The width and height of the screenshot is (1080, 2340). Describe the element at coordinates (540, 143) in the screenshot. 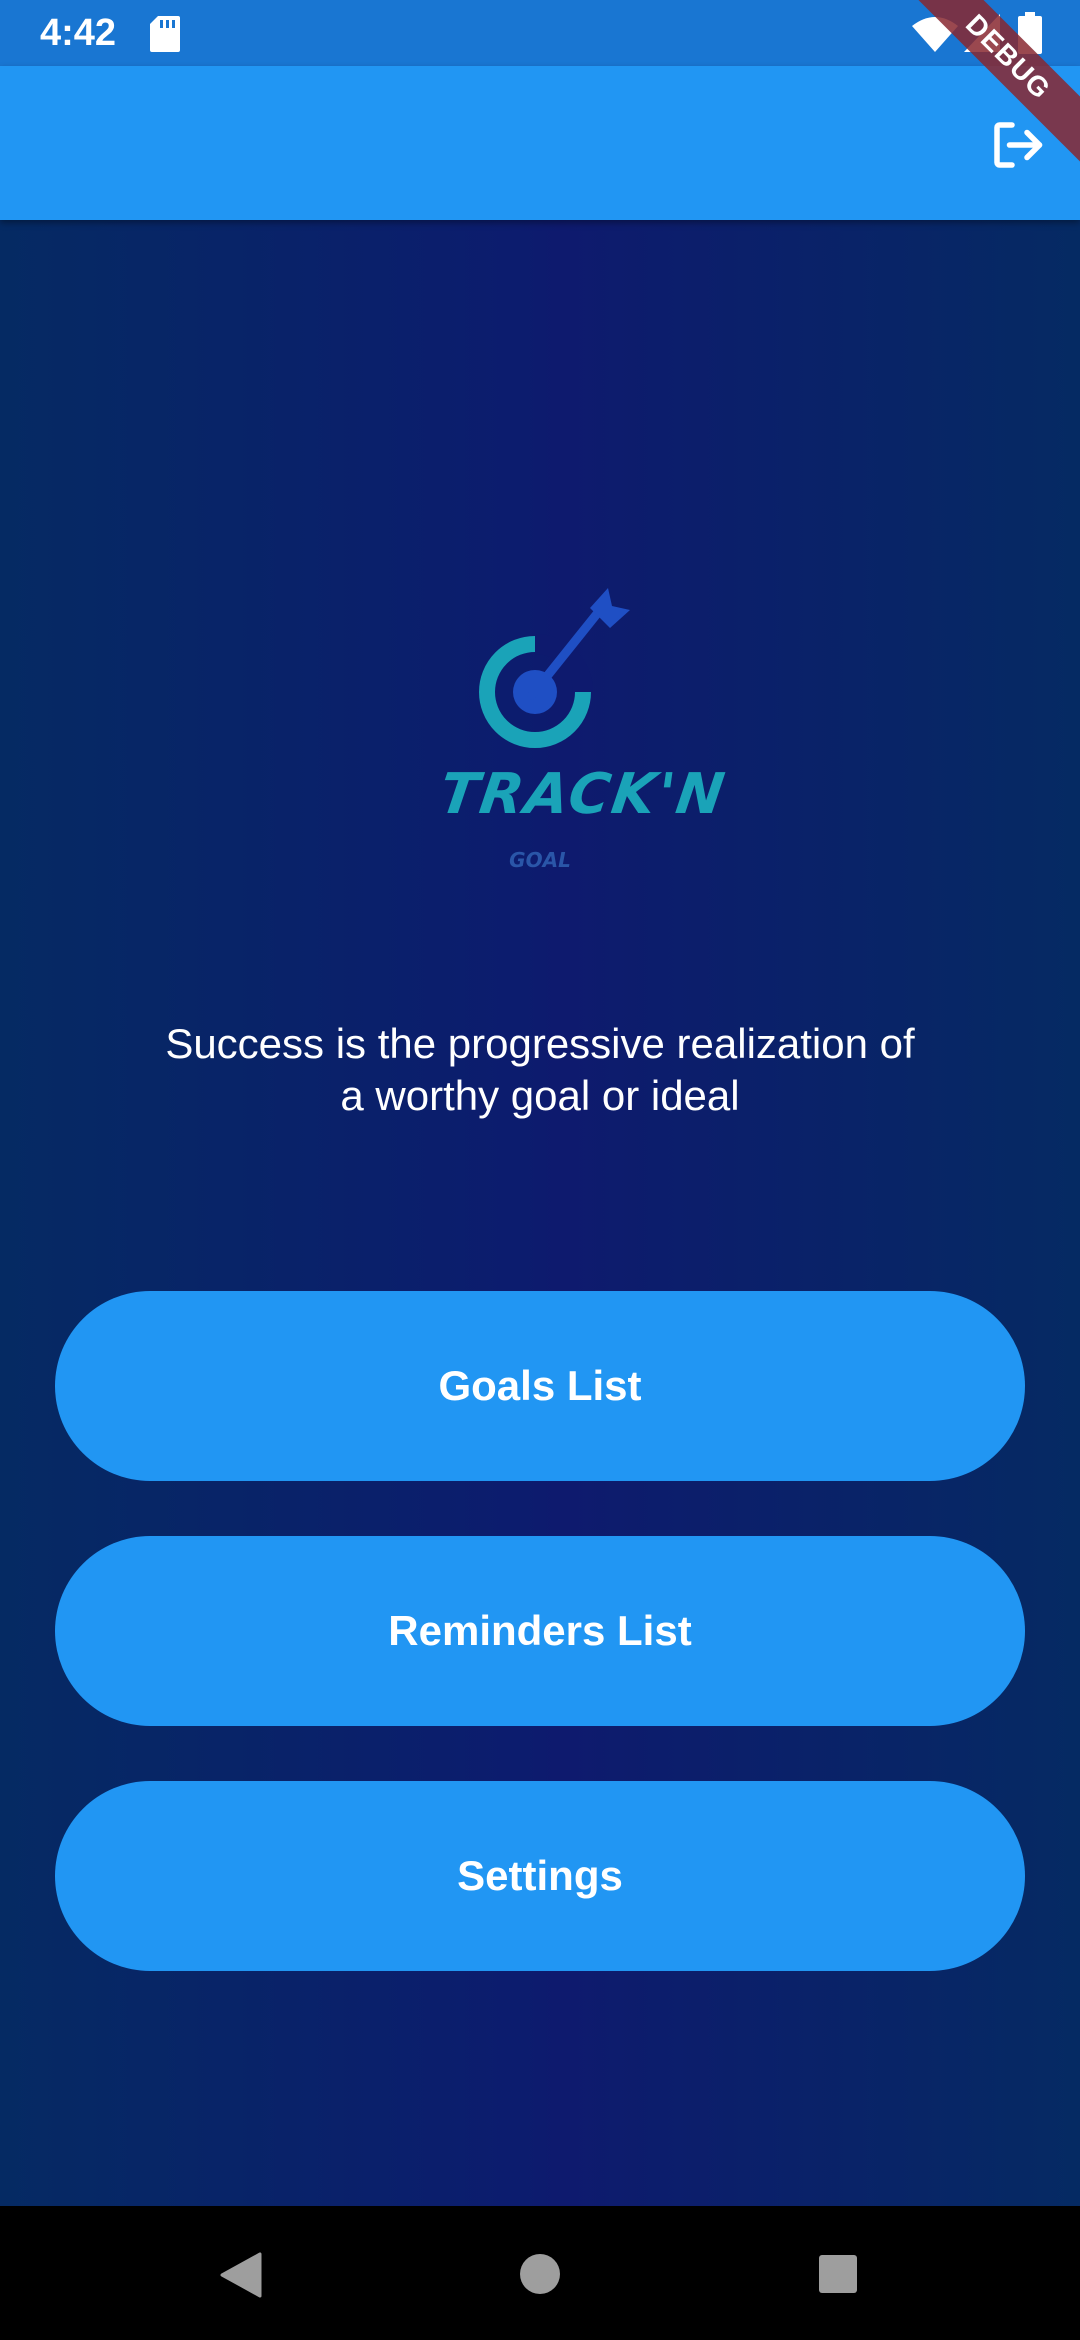

I see `app-bar` at that location.